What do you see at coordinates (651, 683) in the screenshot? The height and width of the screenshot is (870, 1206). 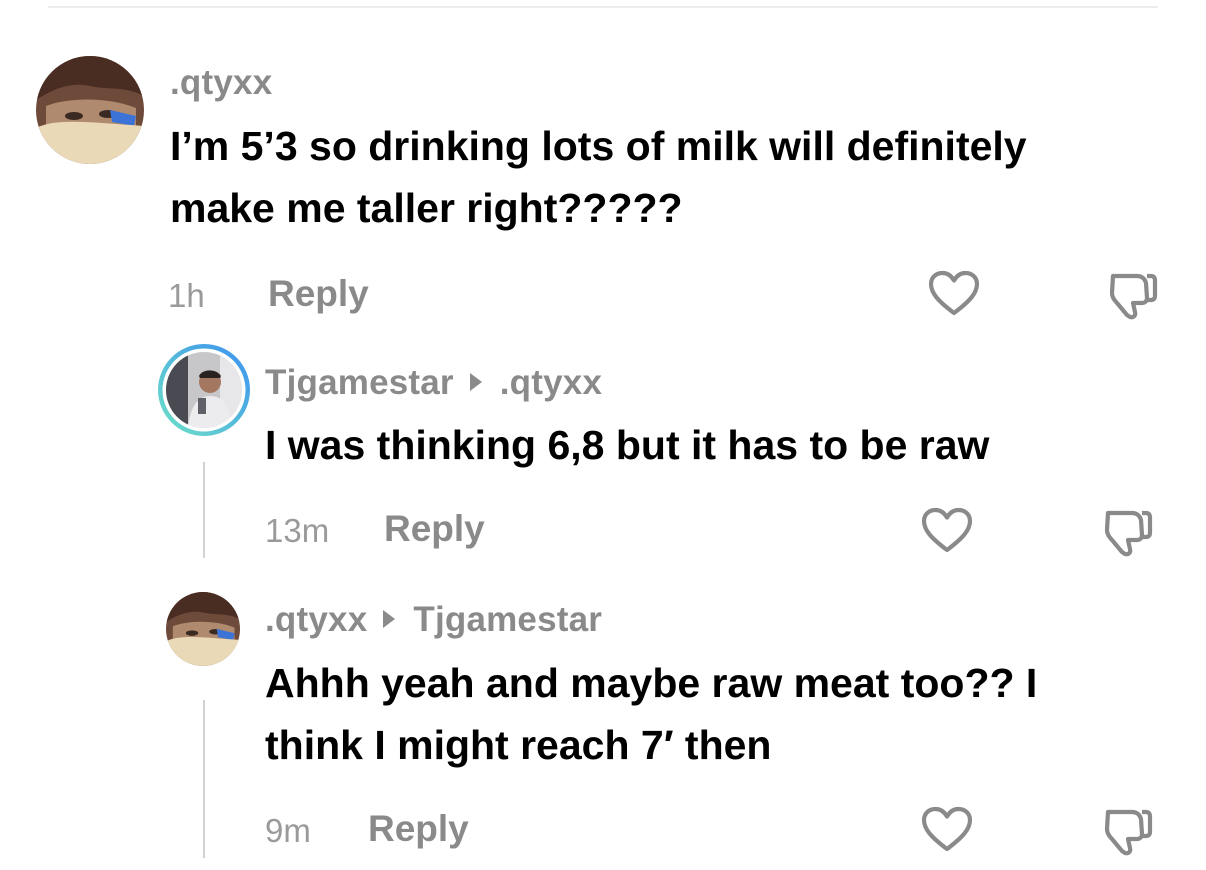 I see `comment-text-line: Ahhh yeah and maybe raw meat too?? I` at bounding box center [651, 683].